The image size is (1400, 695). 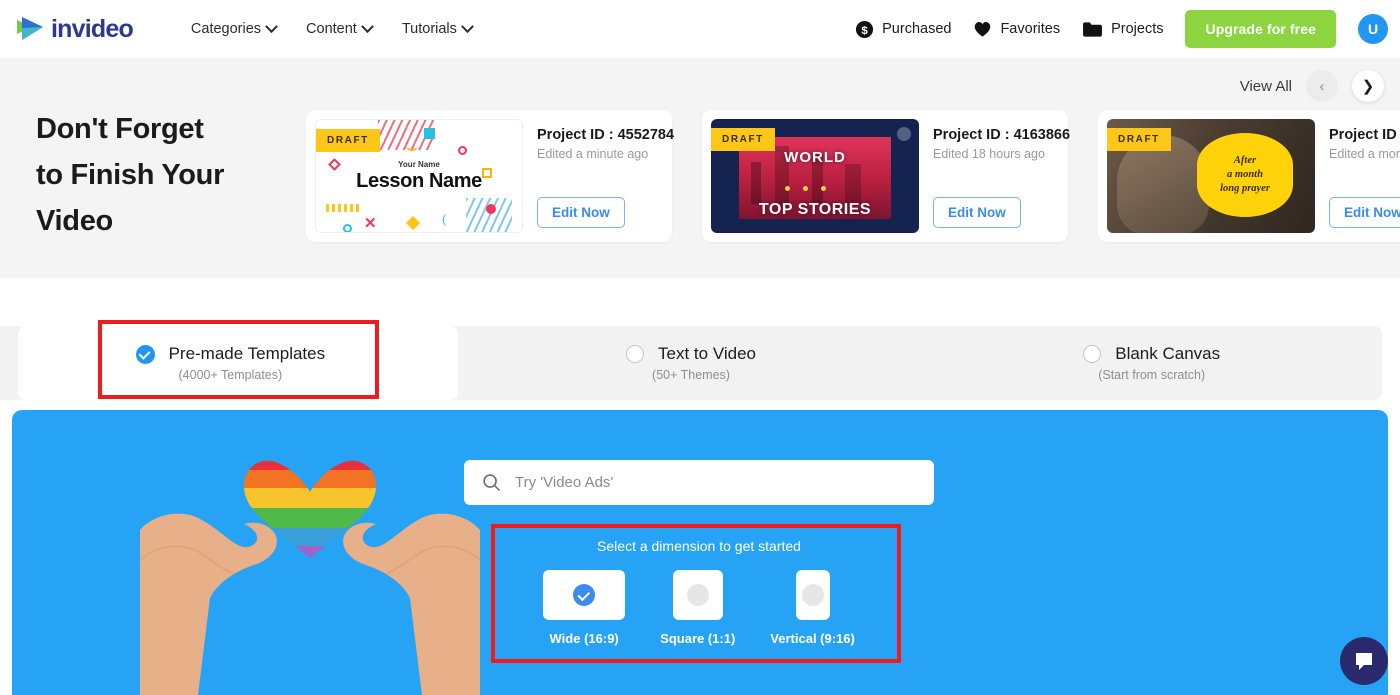 I want to click on project-id: Project ID : 4163866, so click(x=1002, y=135).